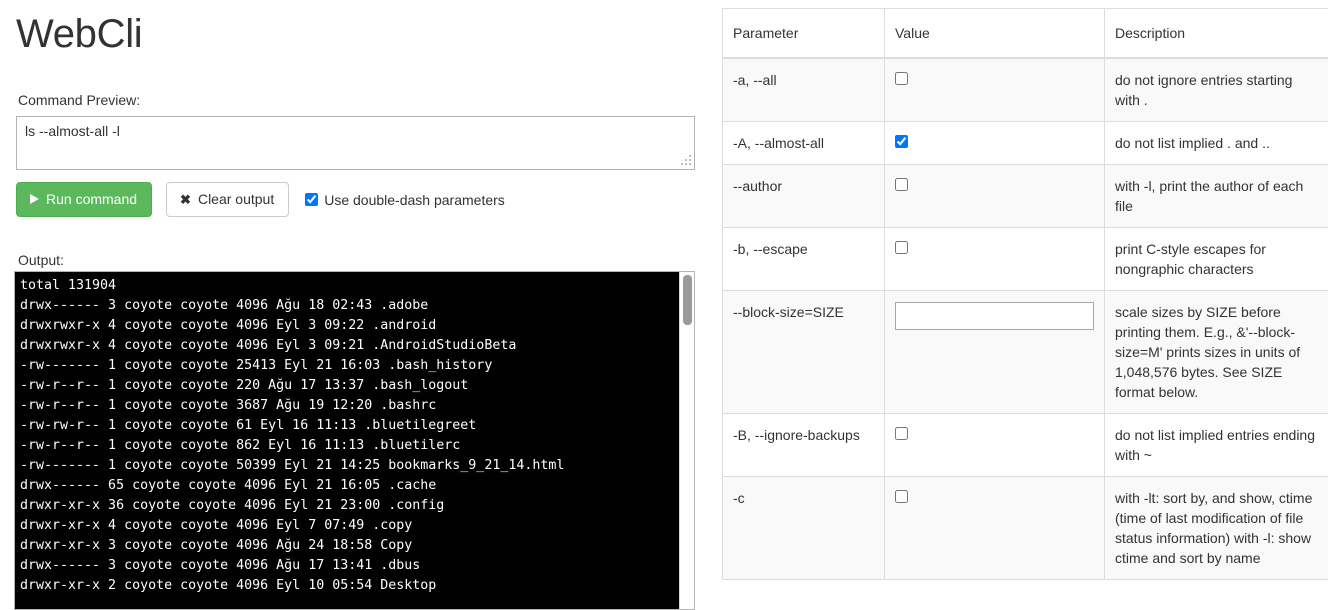 The height and width of the screenshot is (610, 1328). What do you see at coordinates (41, 260) in the screenshot?
I see `output-label: Output:` at bounding box center [41, 260].